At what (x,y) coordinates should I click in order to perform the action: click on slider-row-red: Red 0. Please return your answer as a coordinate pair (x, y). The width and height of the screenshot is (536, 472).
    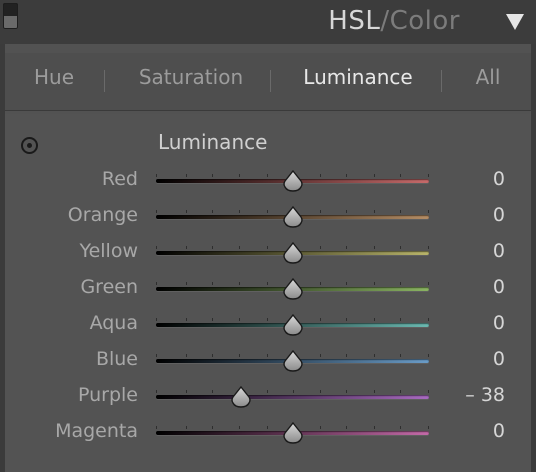
    Looking at the image, I should click on (268, 179).